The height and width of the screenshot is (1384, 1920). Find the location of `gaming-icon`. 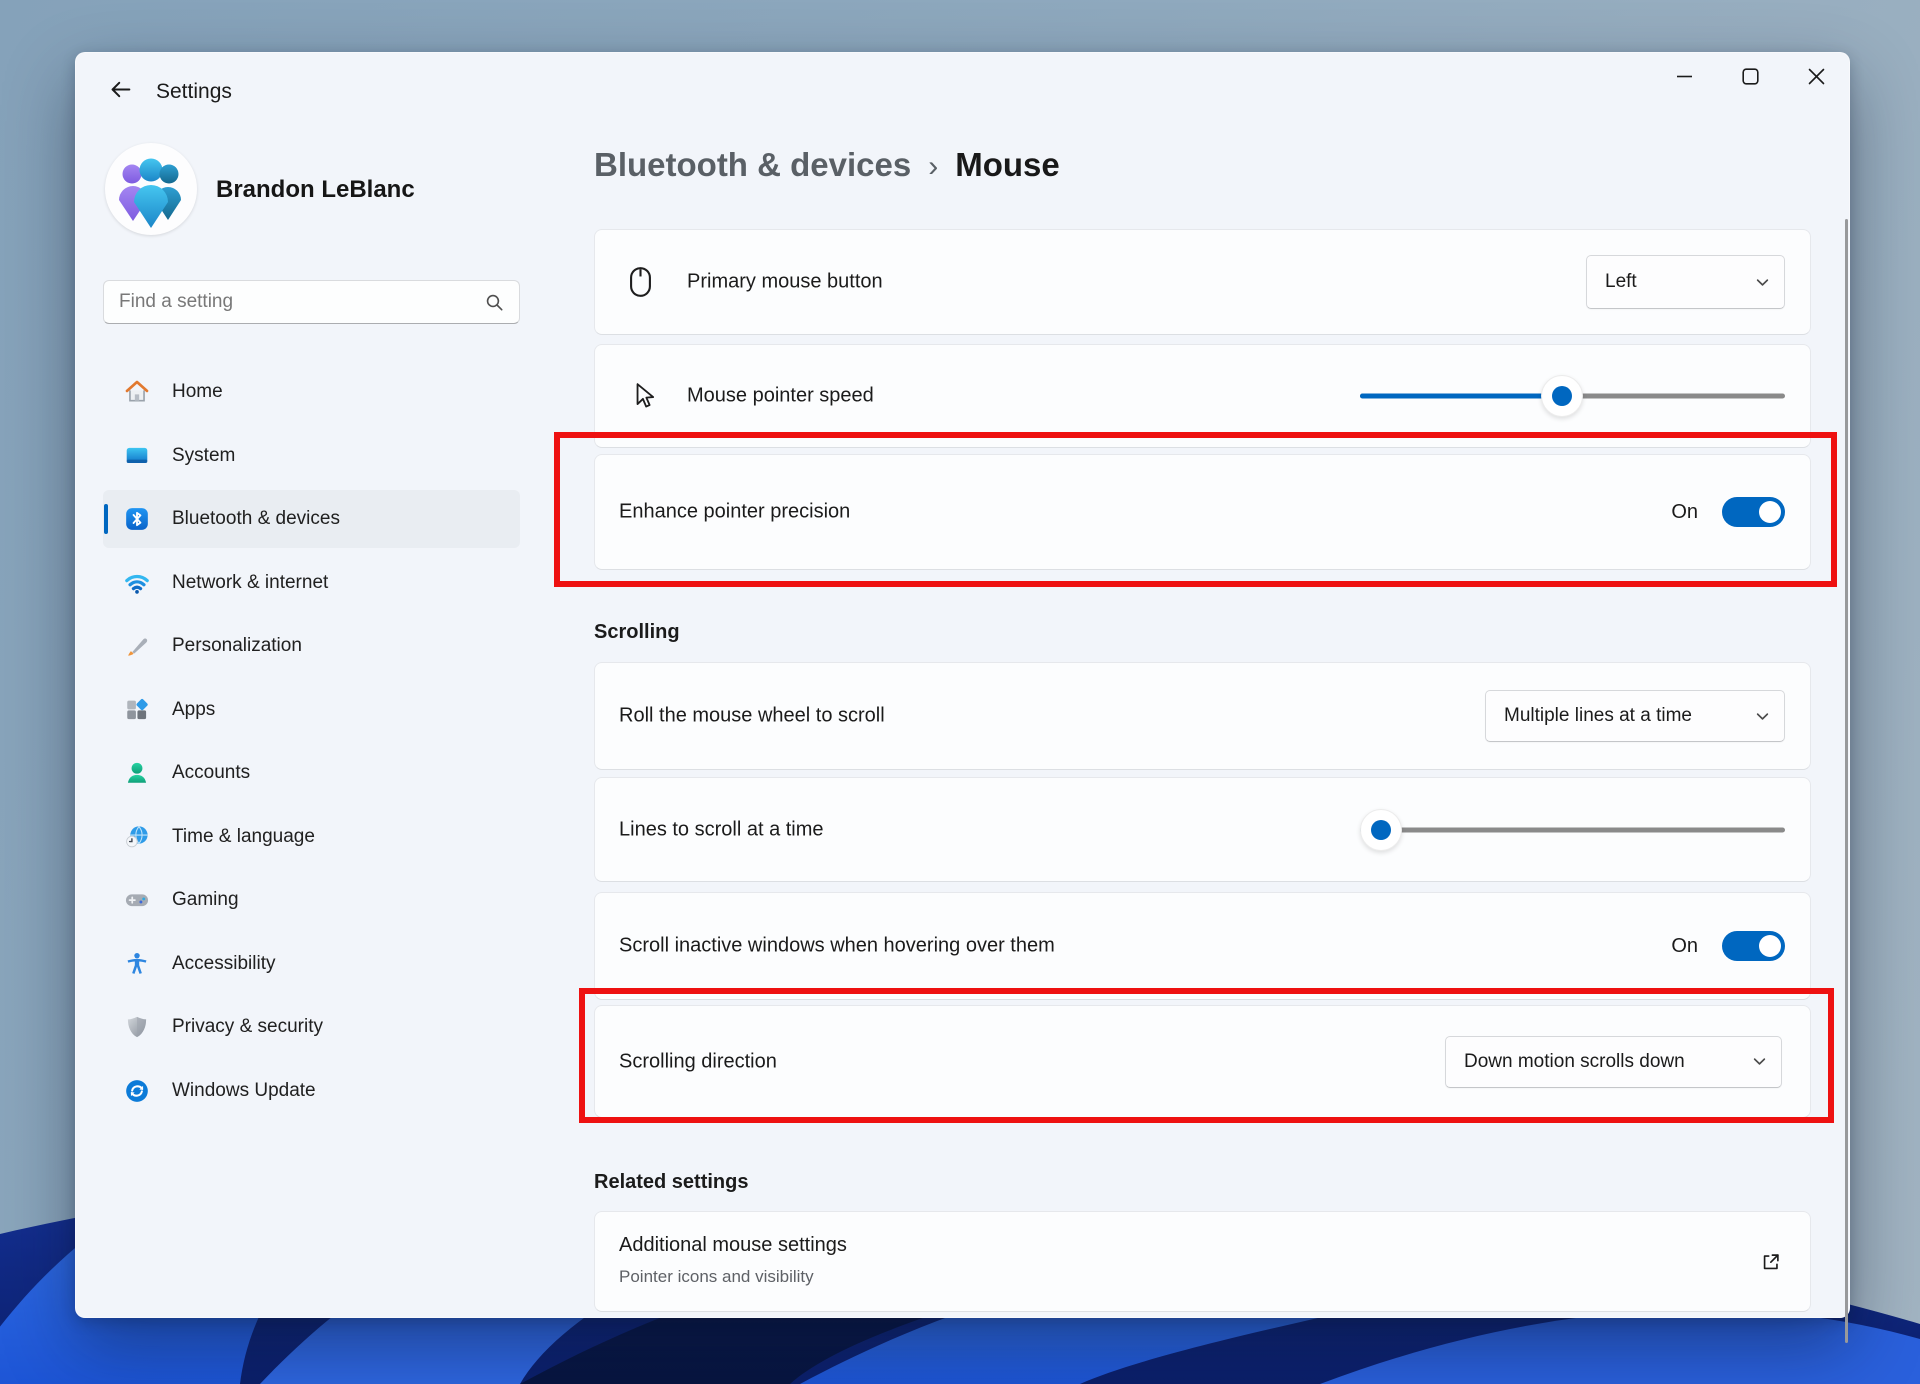

gaming-icon is located at coordinates (136, 900).